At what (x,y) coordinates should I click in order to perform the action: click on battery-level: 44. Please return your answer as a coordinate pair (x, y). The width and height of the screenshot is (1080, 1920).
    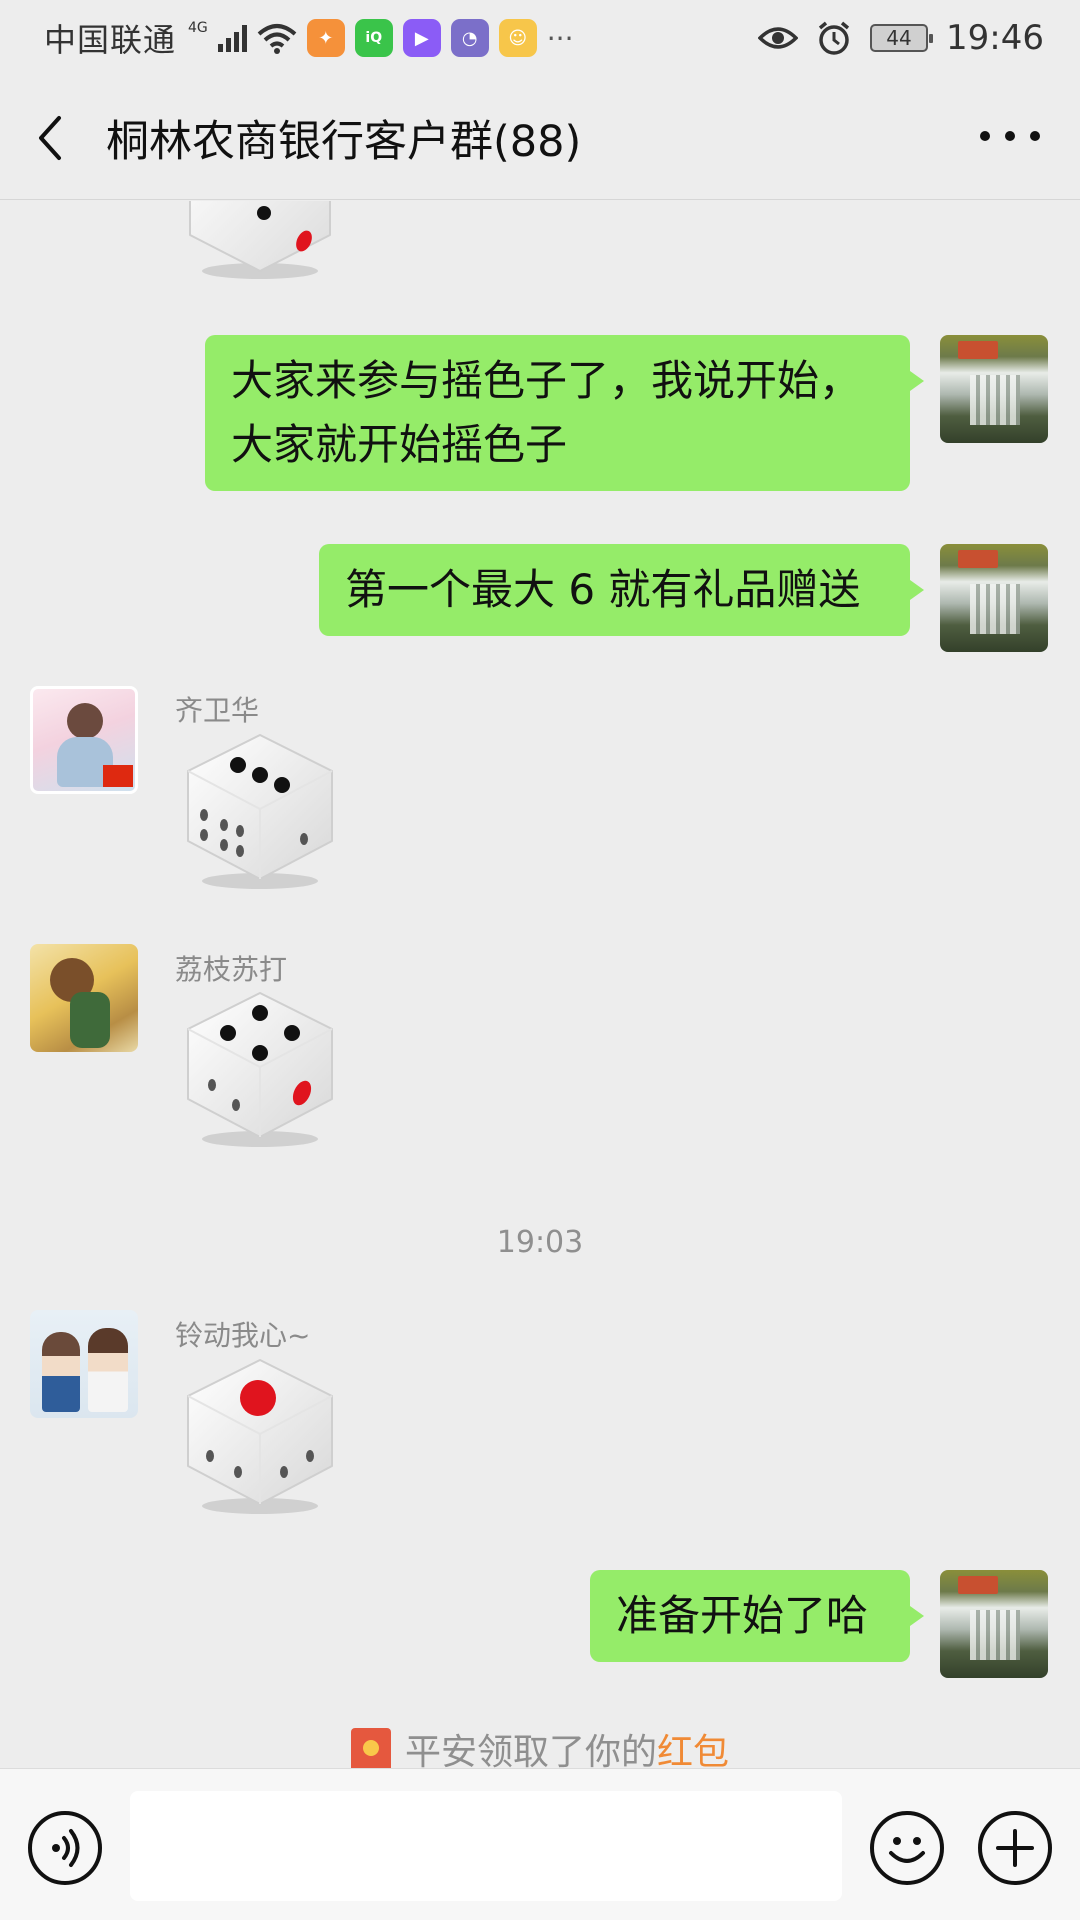
    Looking at the image, I should click on (899, 38).